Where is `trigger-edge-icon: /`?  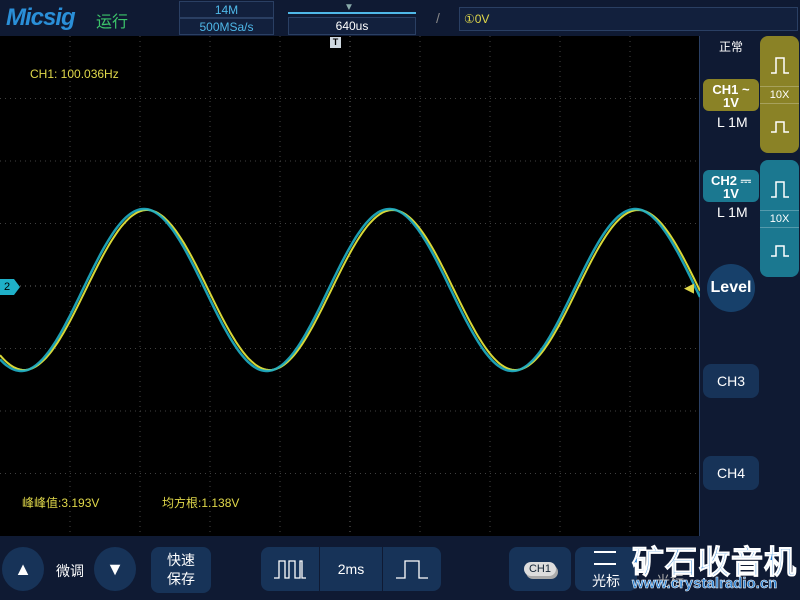
trigger-edge-icon: / is located at coordinates (438, 18).